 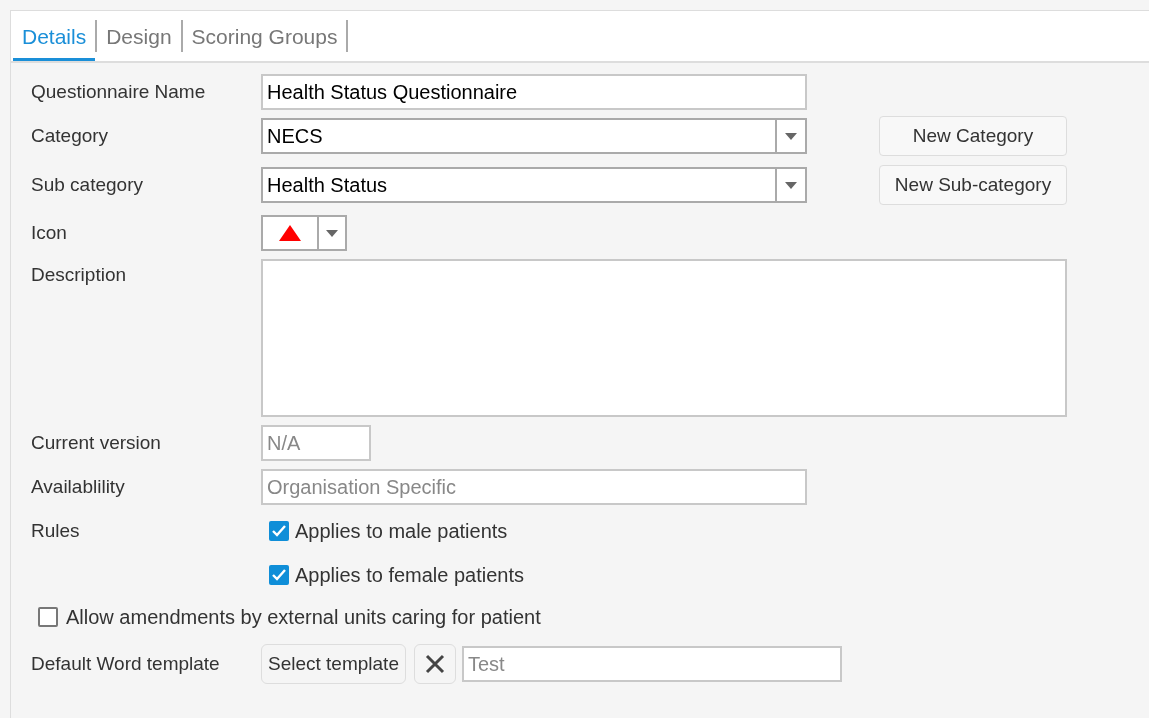 I want to click on close-icon, so click(x=434, y=664).